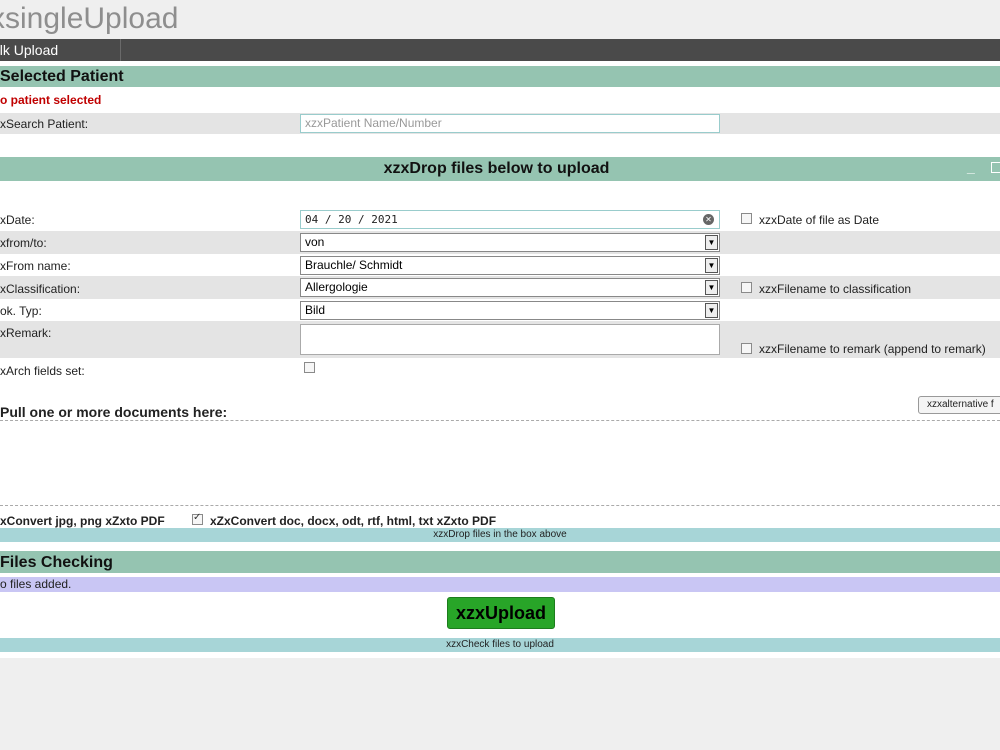  I want to click on search-patient-label: xSearch Patient:, so click(44, 124).